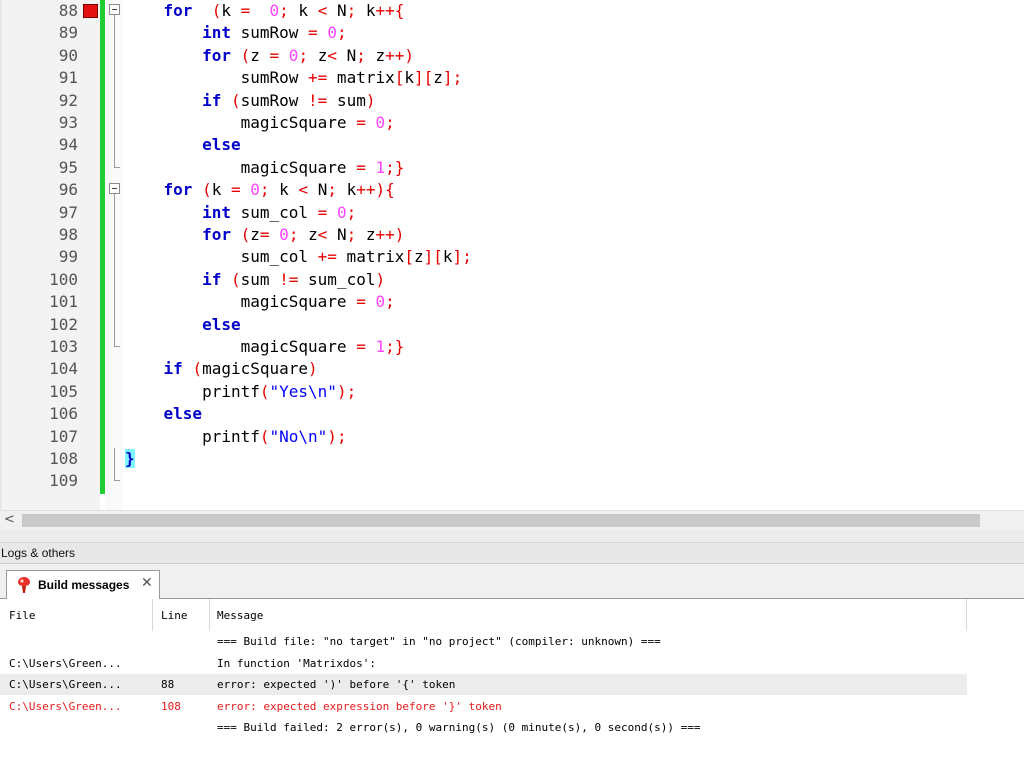  What do you see at coordinates (68, 190) in the screenshot?
I see `line-number: 96` at bounding box center [68, 190].